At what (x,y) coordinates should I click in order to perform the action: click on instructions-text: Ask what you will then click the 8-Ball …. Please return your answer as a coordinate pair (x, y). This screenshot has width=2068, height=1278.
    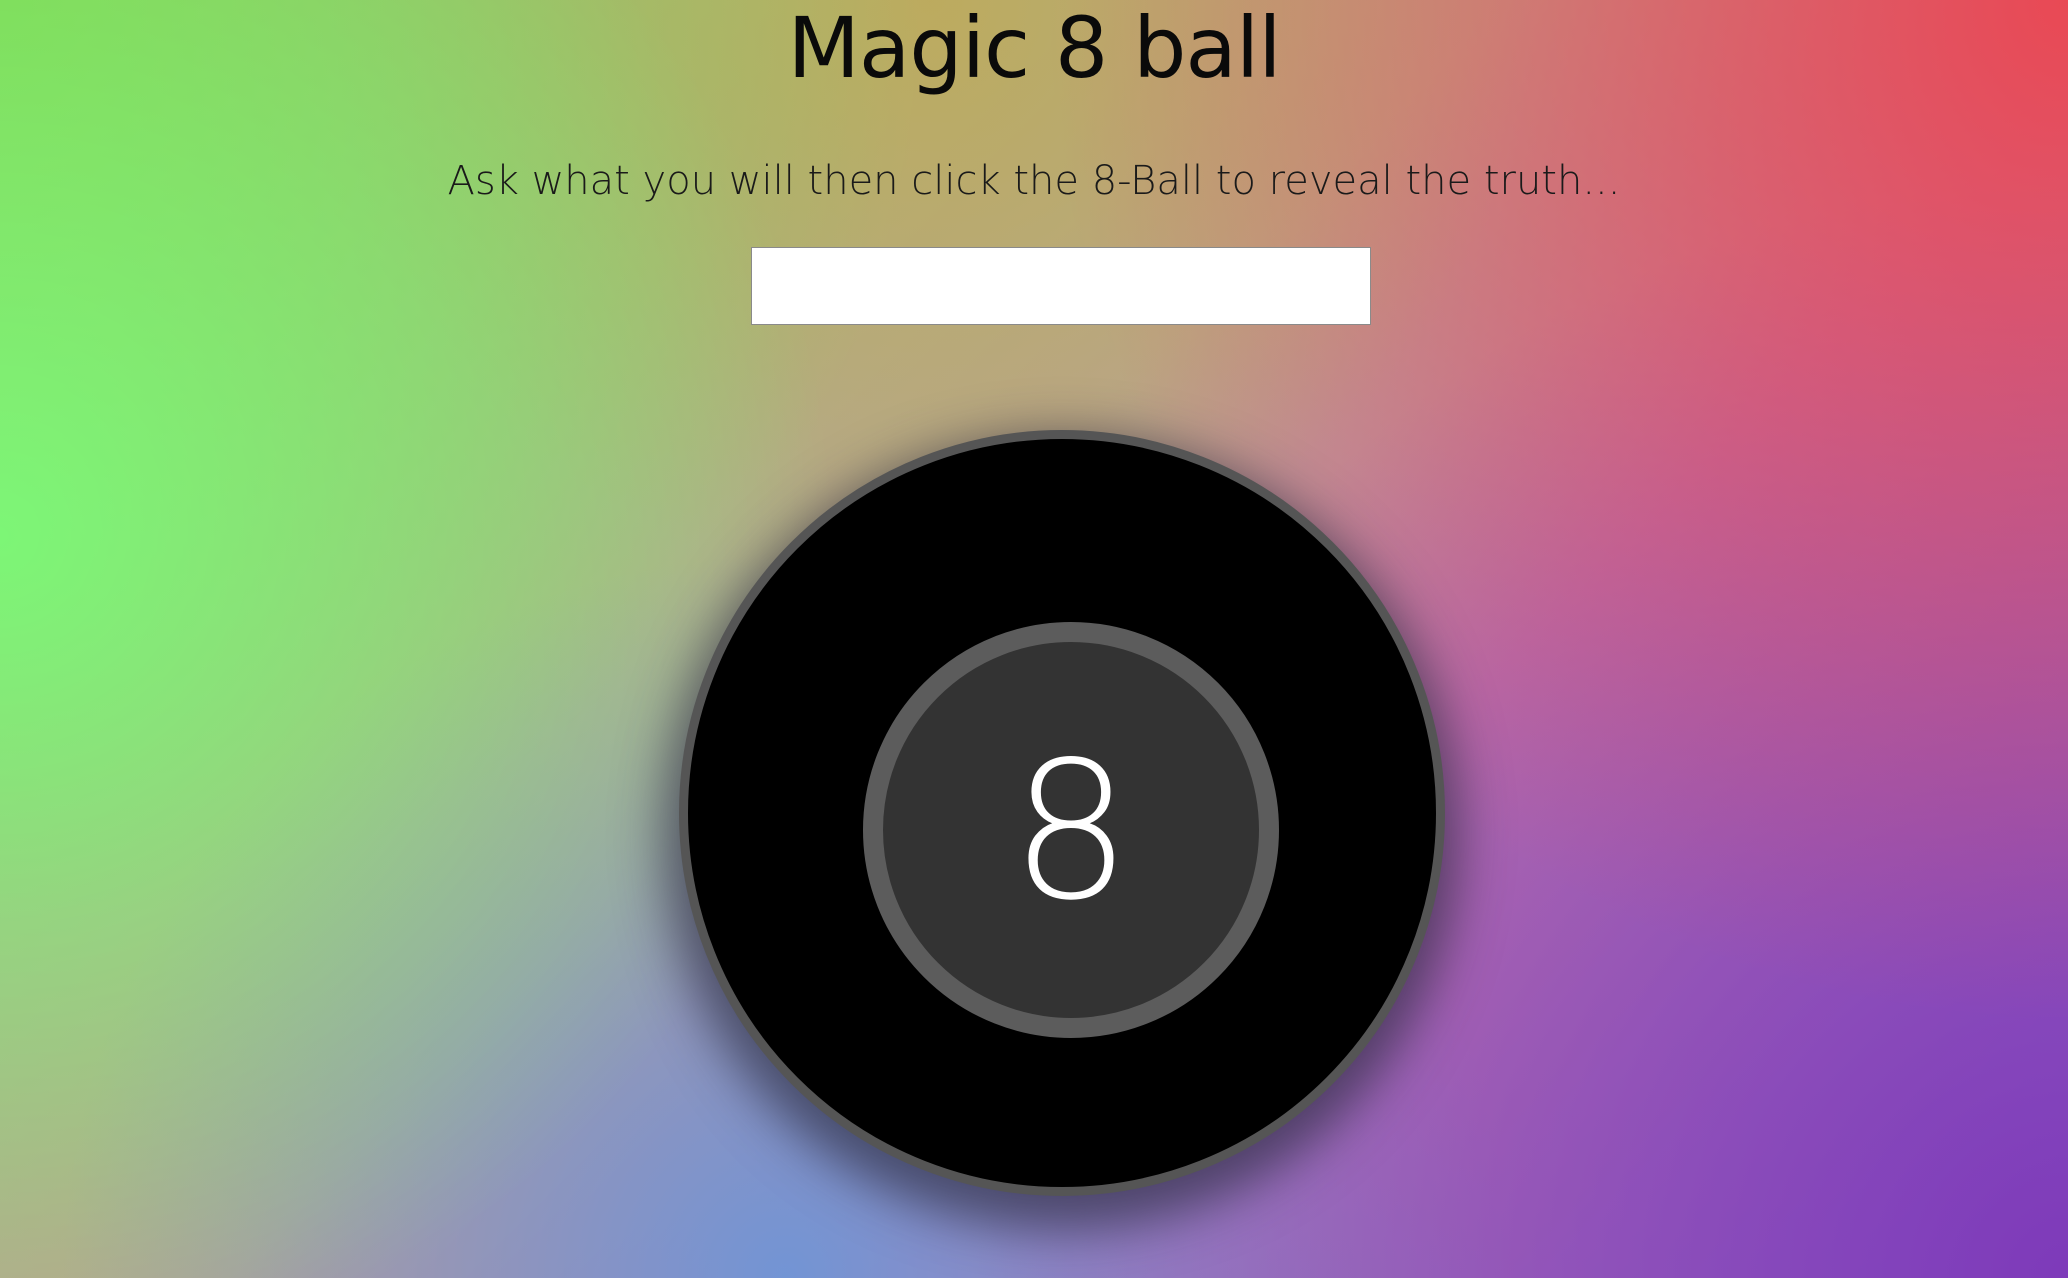
    Looking at the image, I should click on (1034, 181).